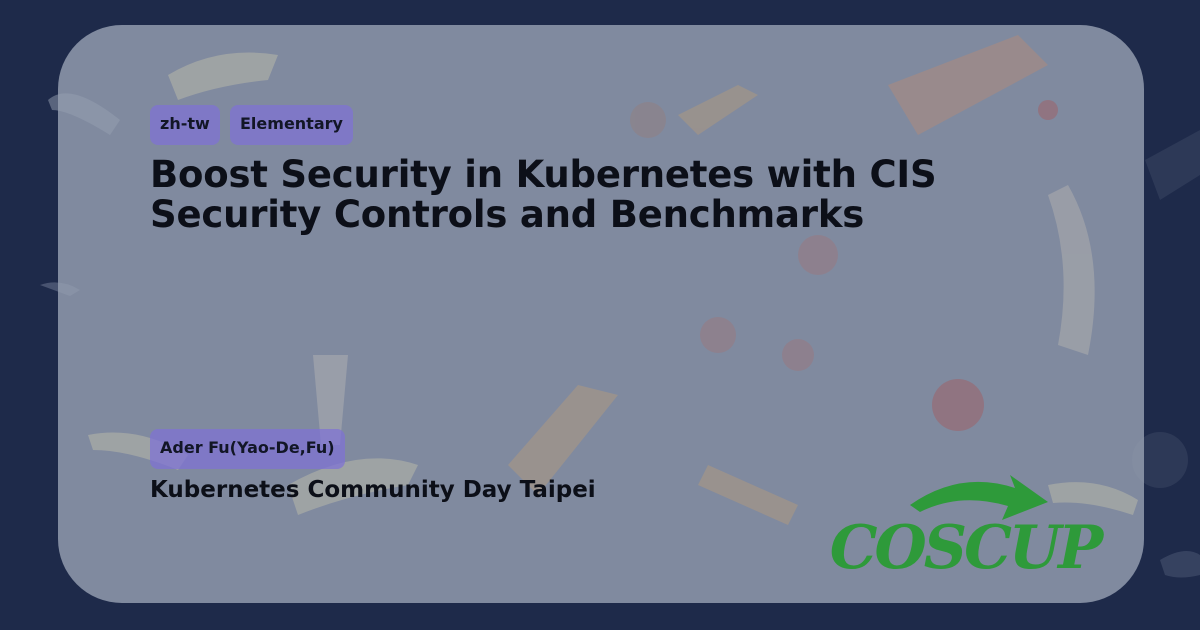 Image resolution: width=1200 pixels, height=630 pixels. I want to click on svg-text: COSCUP, so click(967, 548).